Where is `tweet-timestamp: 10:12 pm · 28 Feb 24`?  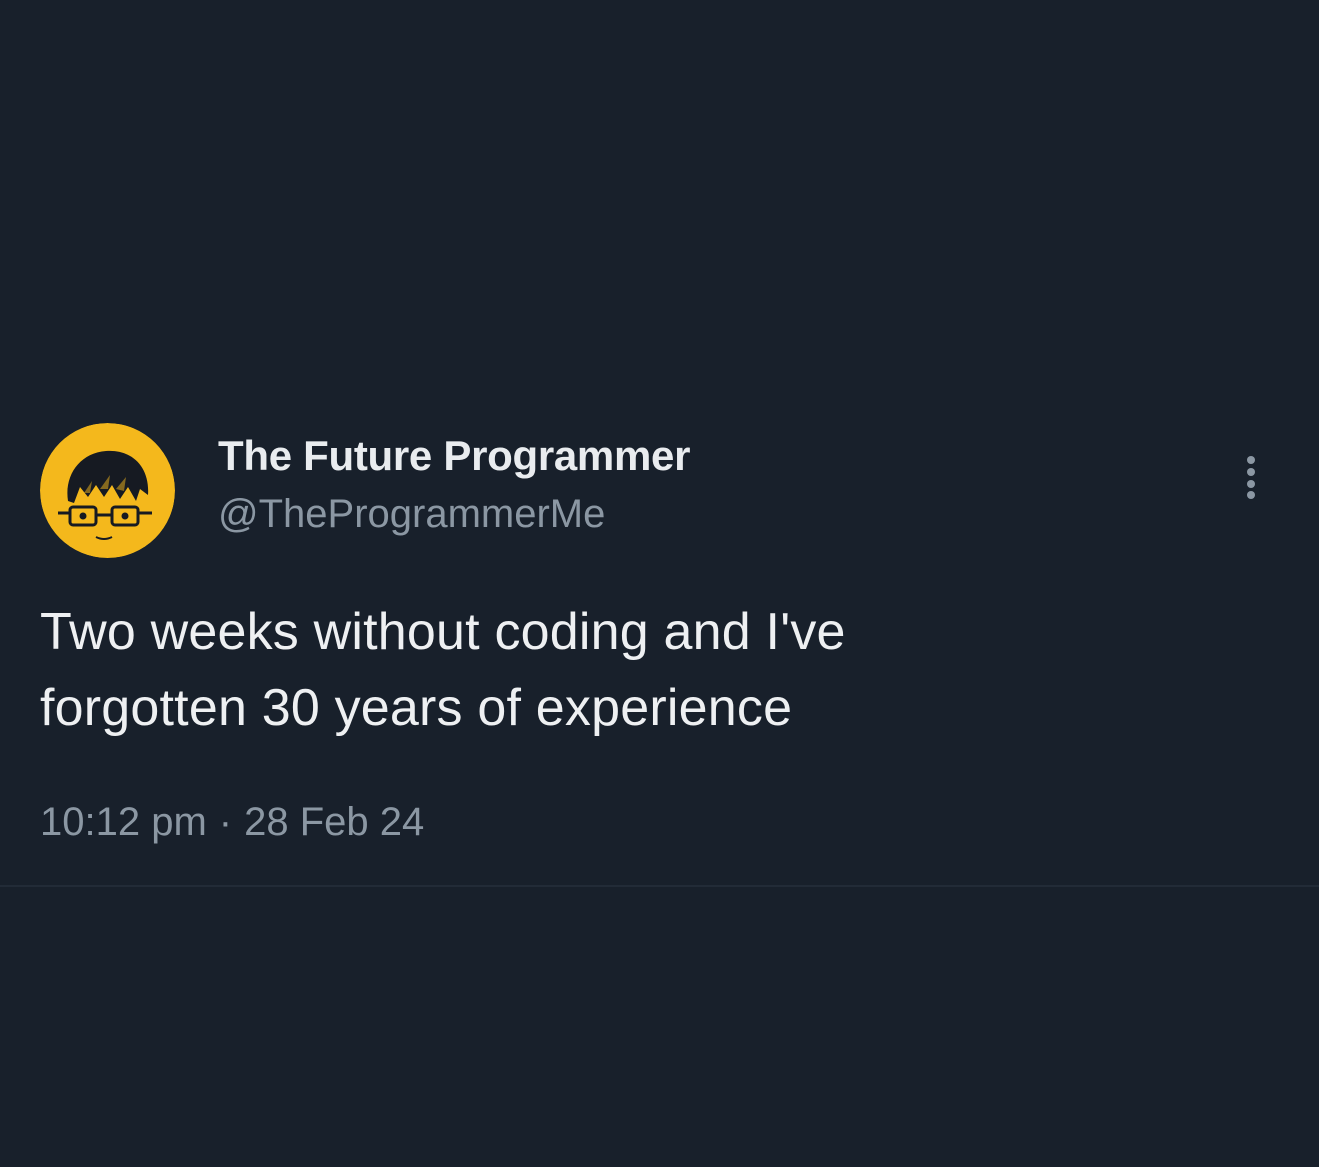 tweet-timestamp: 10:12 pm · 28 Feb 24 is located at coordinates (232, 822).